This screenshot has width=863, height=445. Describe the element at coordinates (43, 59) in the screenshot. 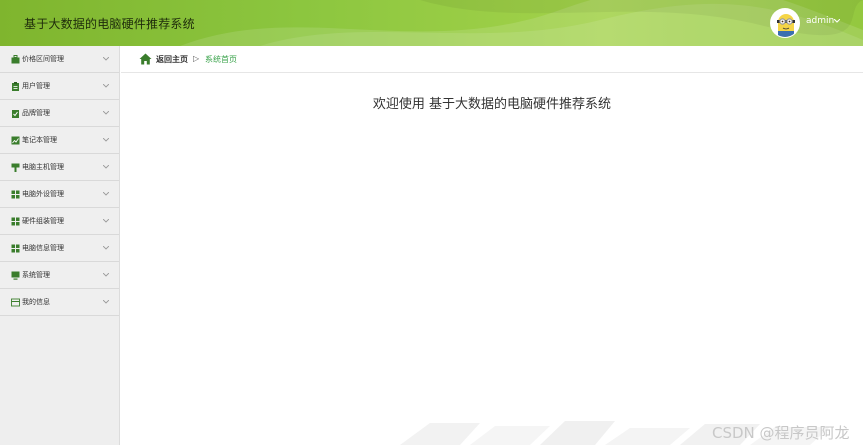

I see `sidebar-item-label: 价格区间管理` at that location.